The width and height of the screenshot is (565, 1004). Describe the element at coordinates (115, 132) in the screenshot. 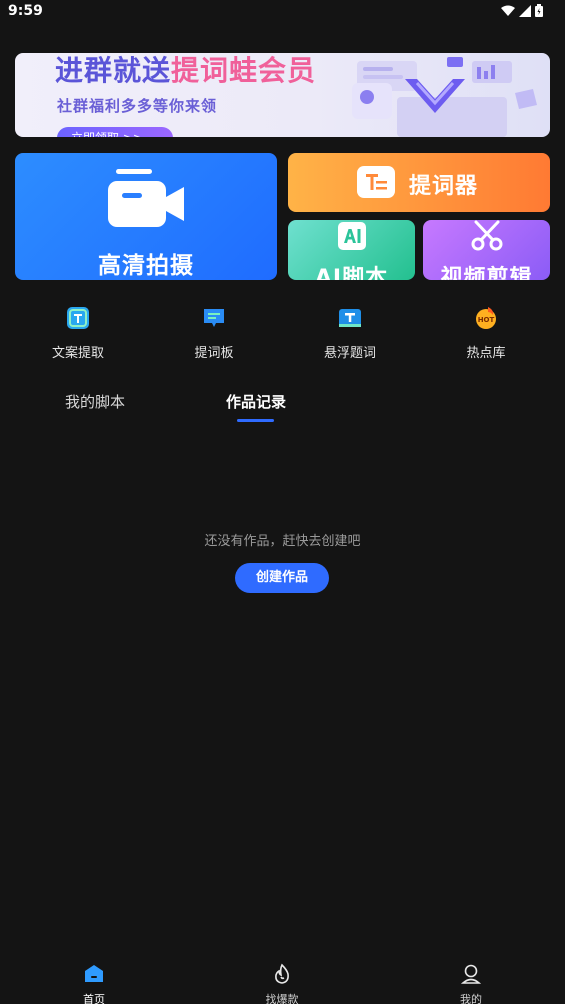

I see `banner-claim-button: 立即领取 >>` at that location.